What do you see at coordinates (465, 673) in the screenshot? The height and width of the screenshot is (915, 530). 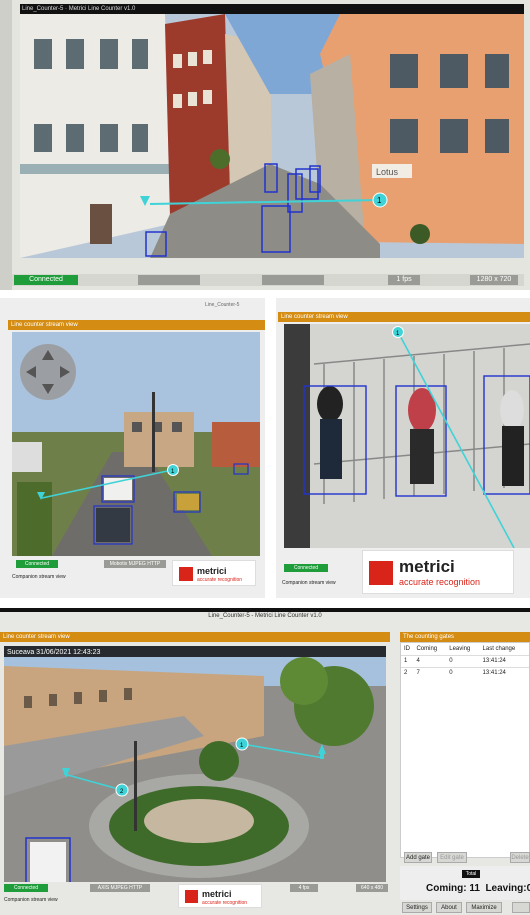 I see `table-row: 2 7 0 13:41:24` at bounding box center [465, 673].